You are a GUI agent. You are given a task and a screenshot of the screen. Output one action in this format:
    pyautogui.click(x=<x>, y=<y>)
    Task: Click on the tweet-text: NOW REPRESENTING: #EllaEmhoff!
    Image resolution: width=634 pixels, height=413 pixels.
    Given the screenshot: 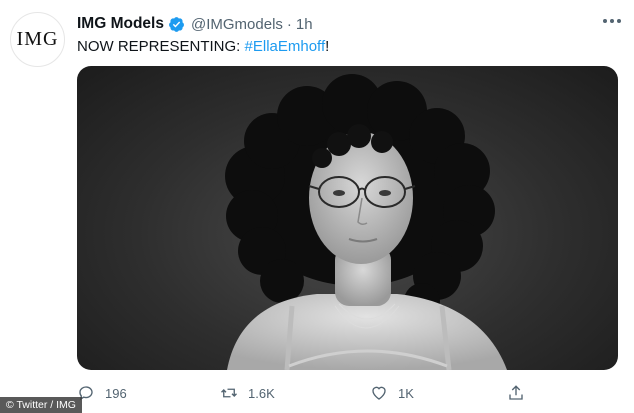 What is the action you would take?
    pyautogui.click(x=203, y=46)
    